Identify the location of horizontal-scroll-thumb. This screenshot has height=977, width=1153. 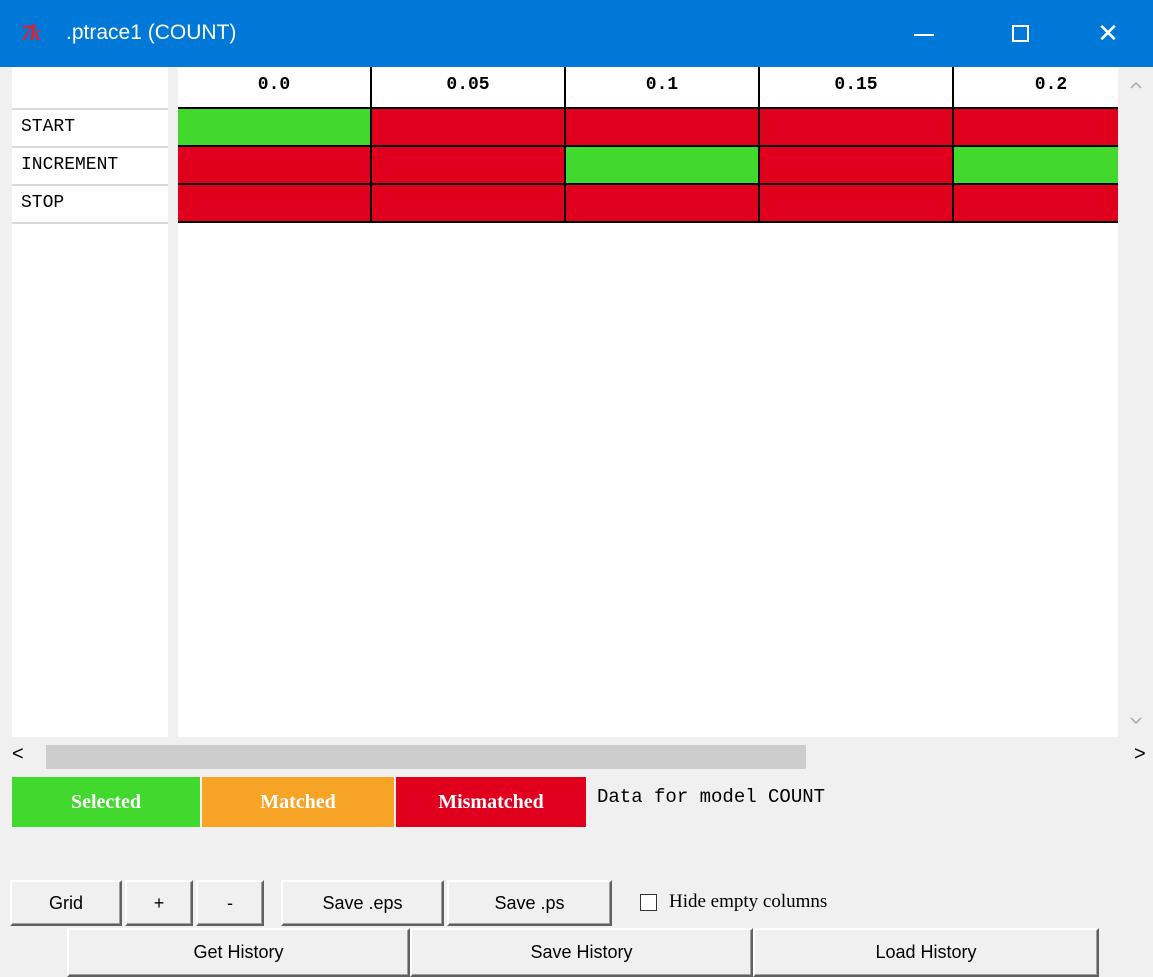
(426, 757).